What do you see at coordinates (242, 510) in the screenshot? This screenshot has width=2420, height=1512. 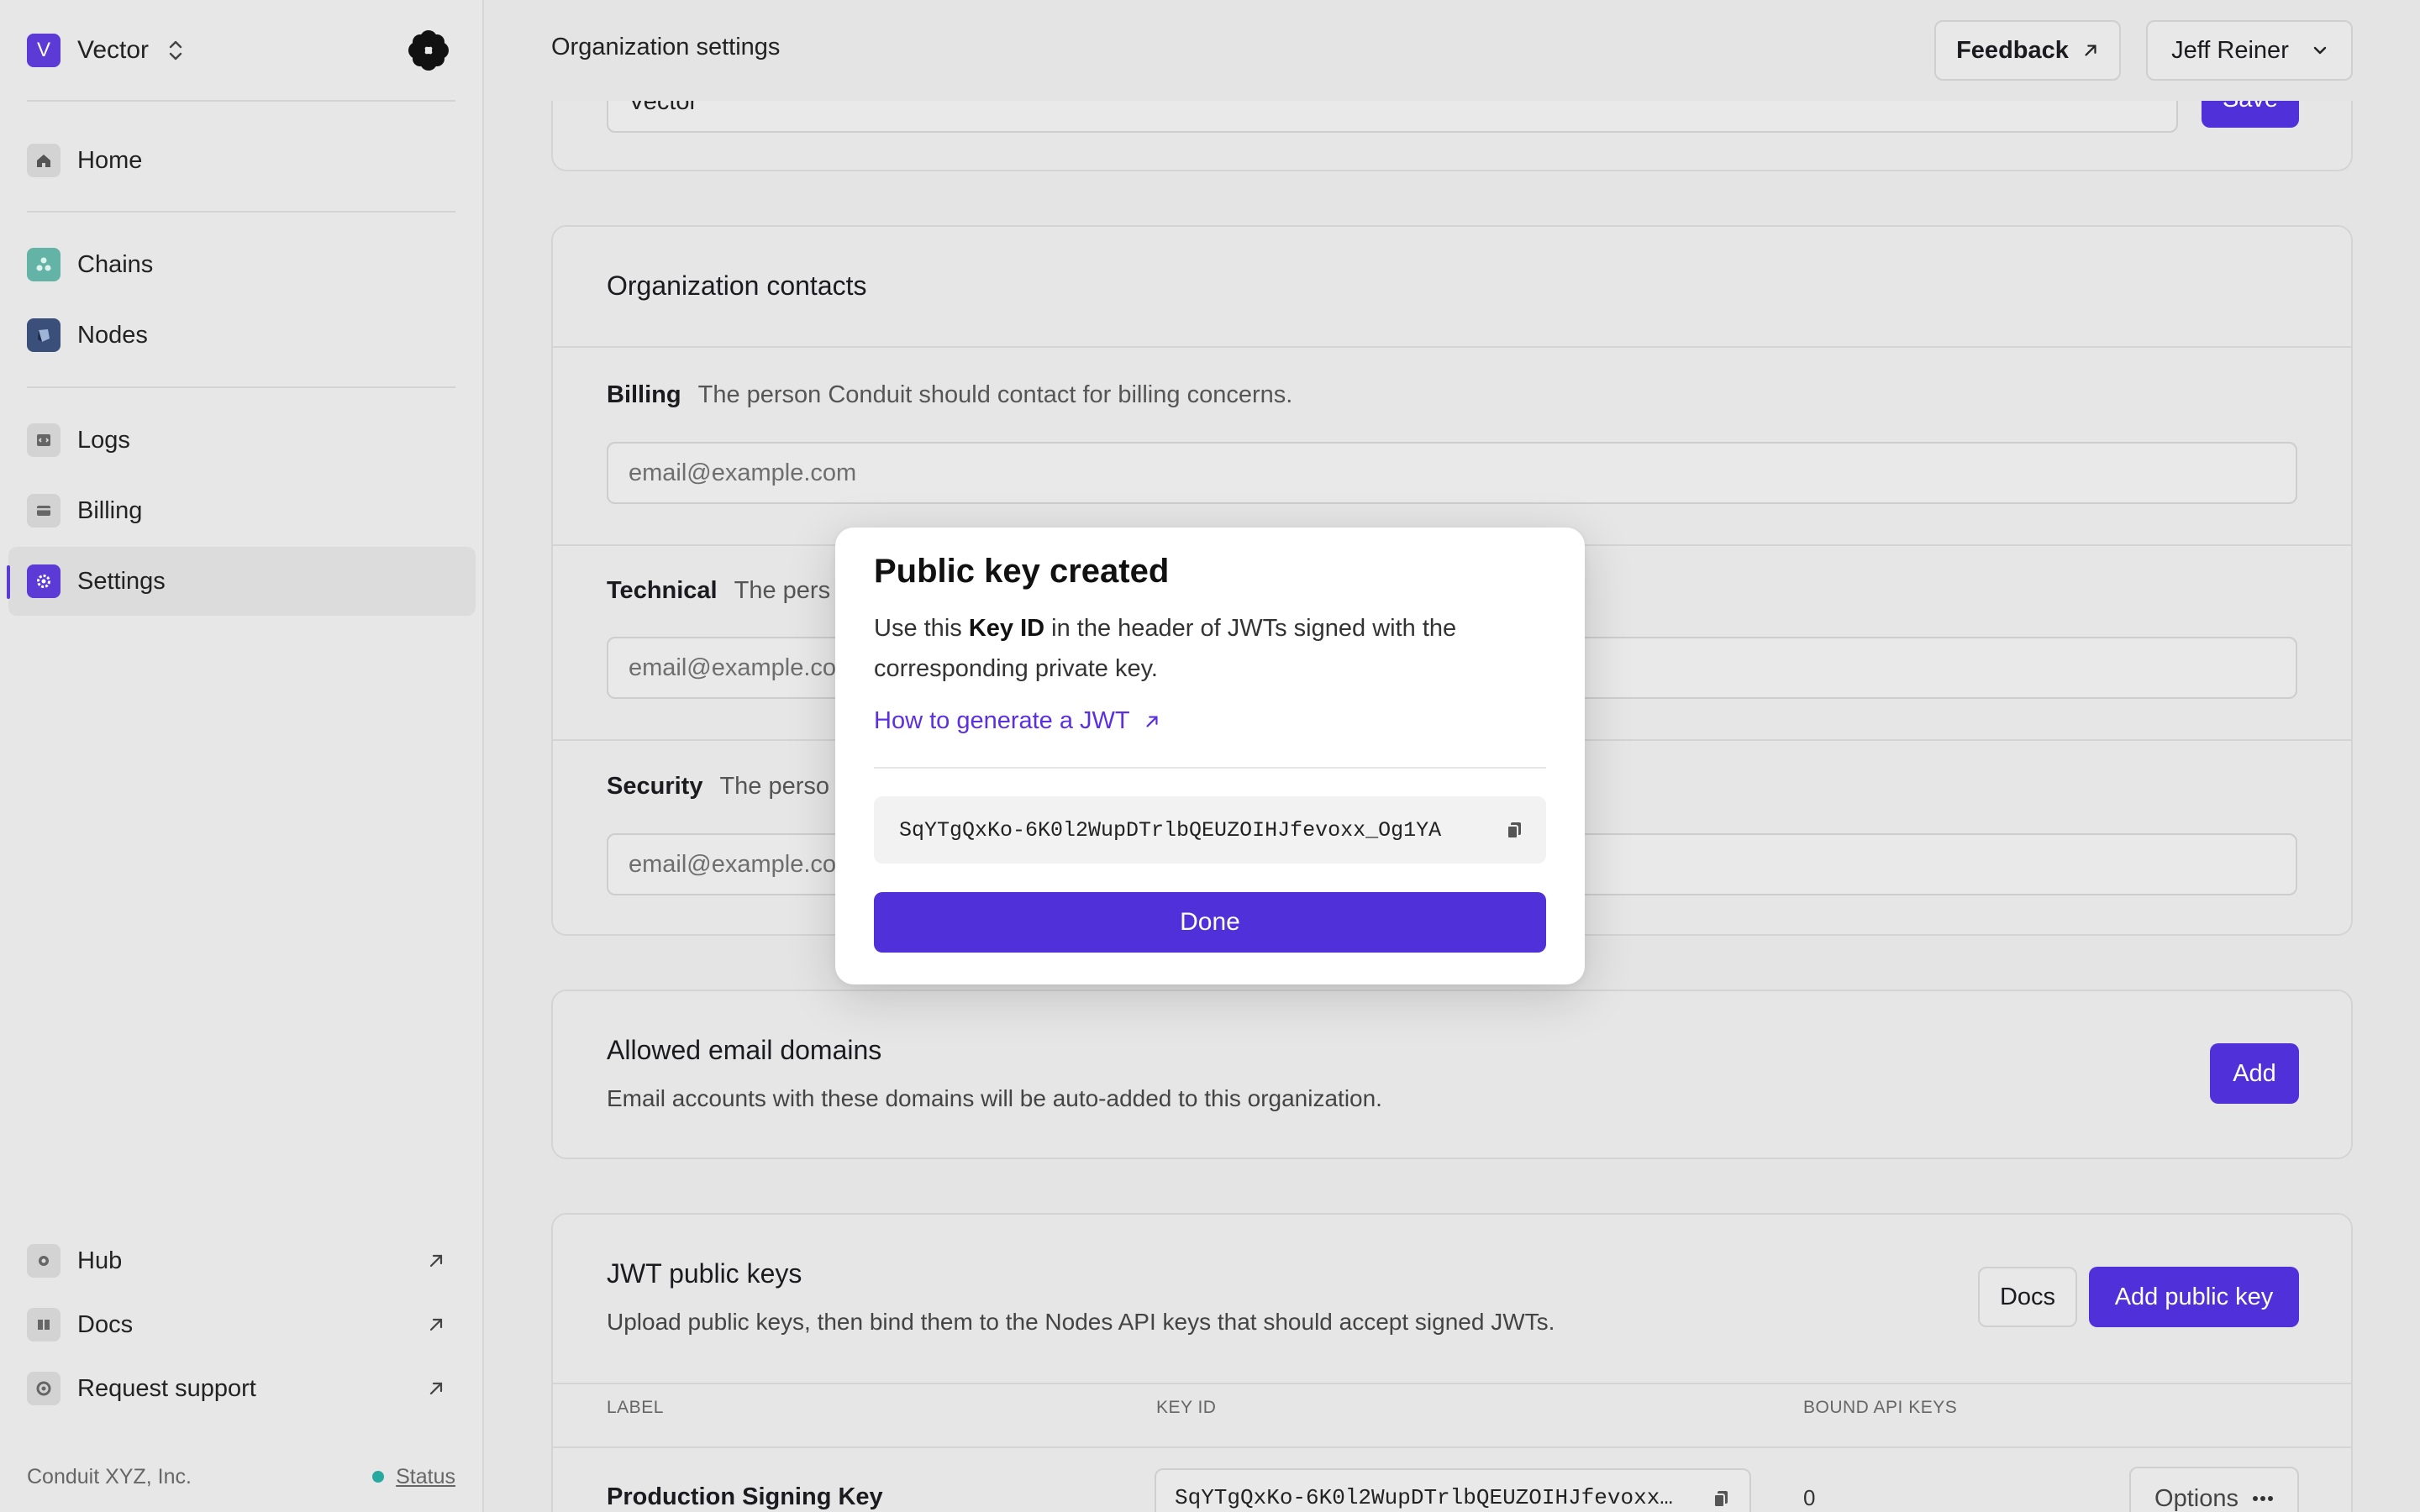 I see `sidebar-item-billing: Billing` at bounding box center [242, 510].